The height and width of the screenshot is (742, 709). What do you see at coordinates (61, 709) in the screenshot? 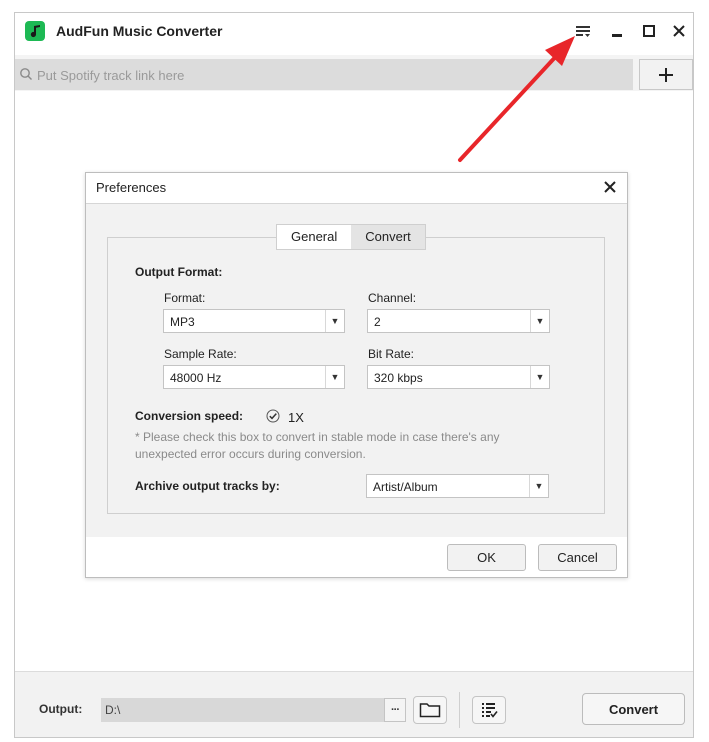
I see `output-label: Output:` at bounding box center [61, 709].